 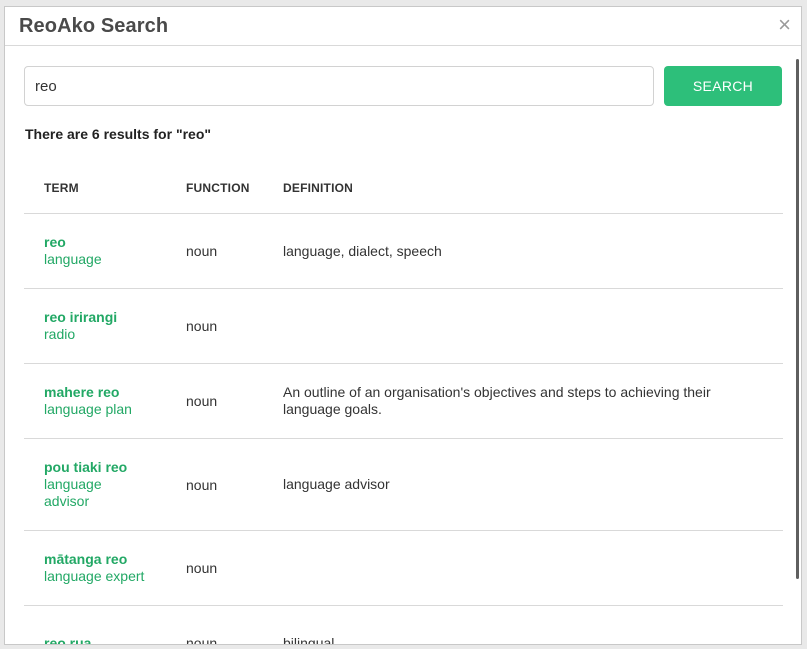 What do you see at coordinates (73, 492) in the screenshot?
I see `term-translation: language advisor` at bounding box center [73, 492].